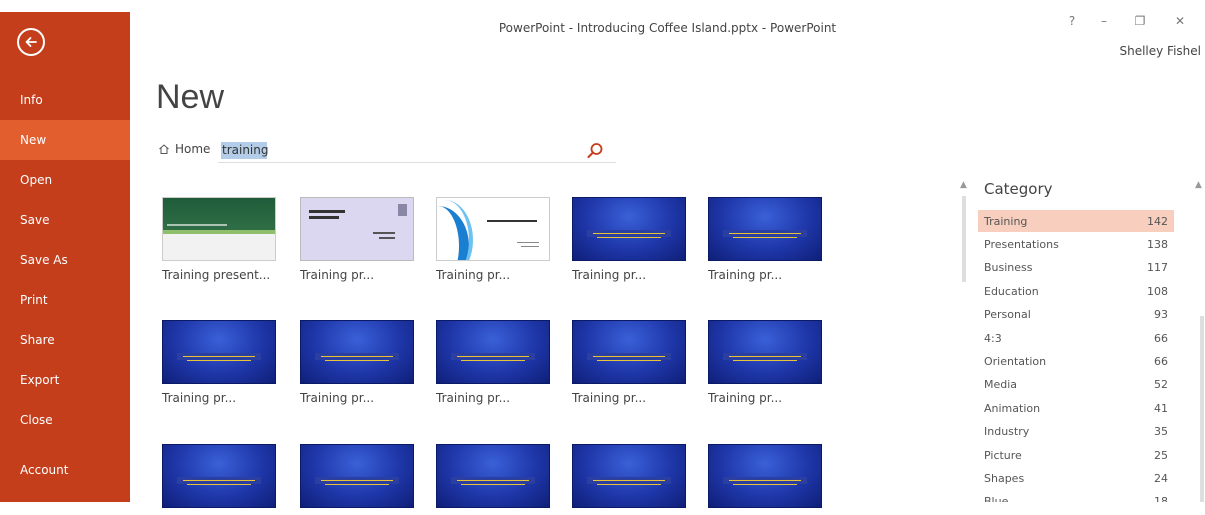 The width and height of the screenshot is (1205, 515). I want to click on category-item: Education 108, so click(1076, 291).